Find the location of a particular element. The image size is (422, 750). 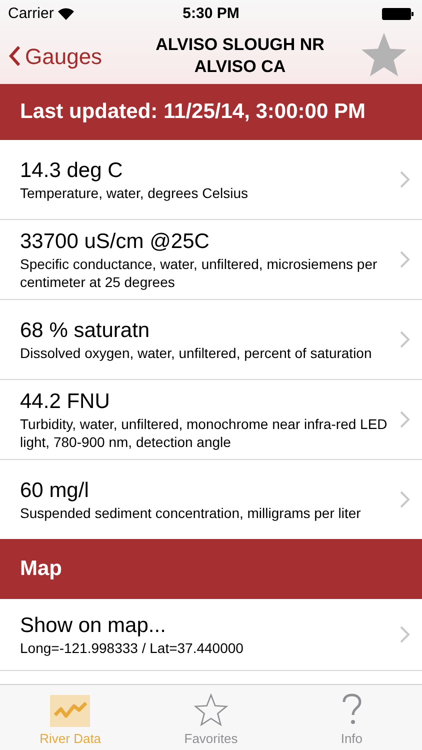

reading-value: 14.3 deg C is located at coordinates (72, 171).